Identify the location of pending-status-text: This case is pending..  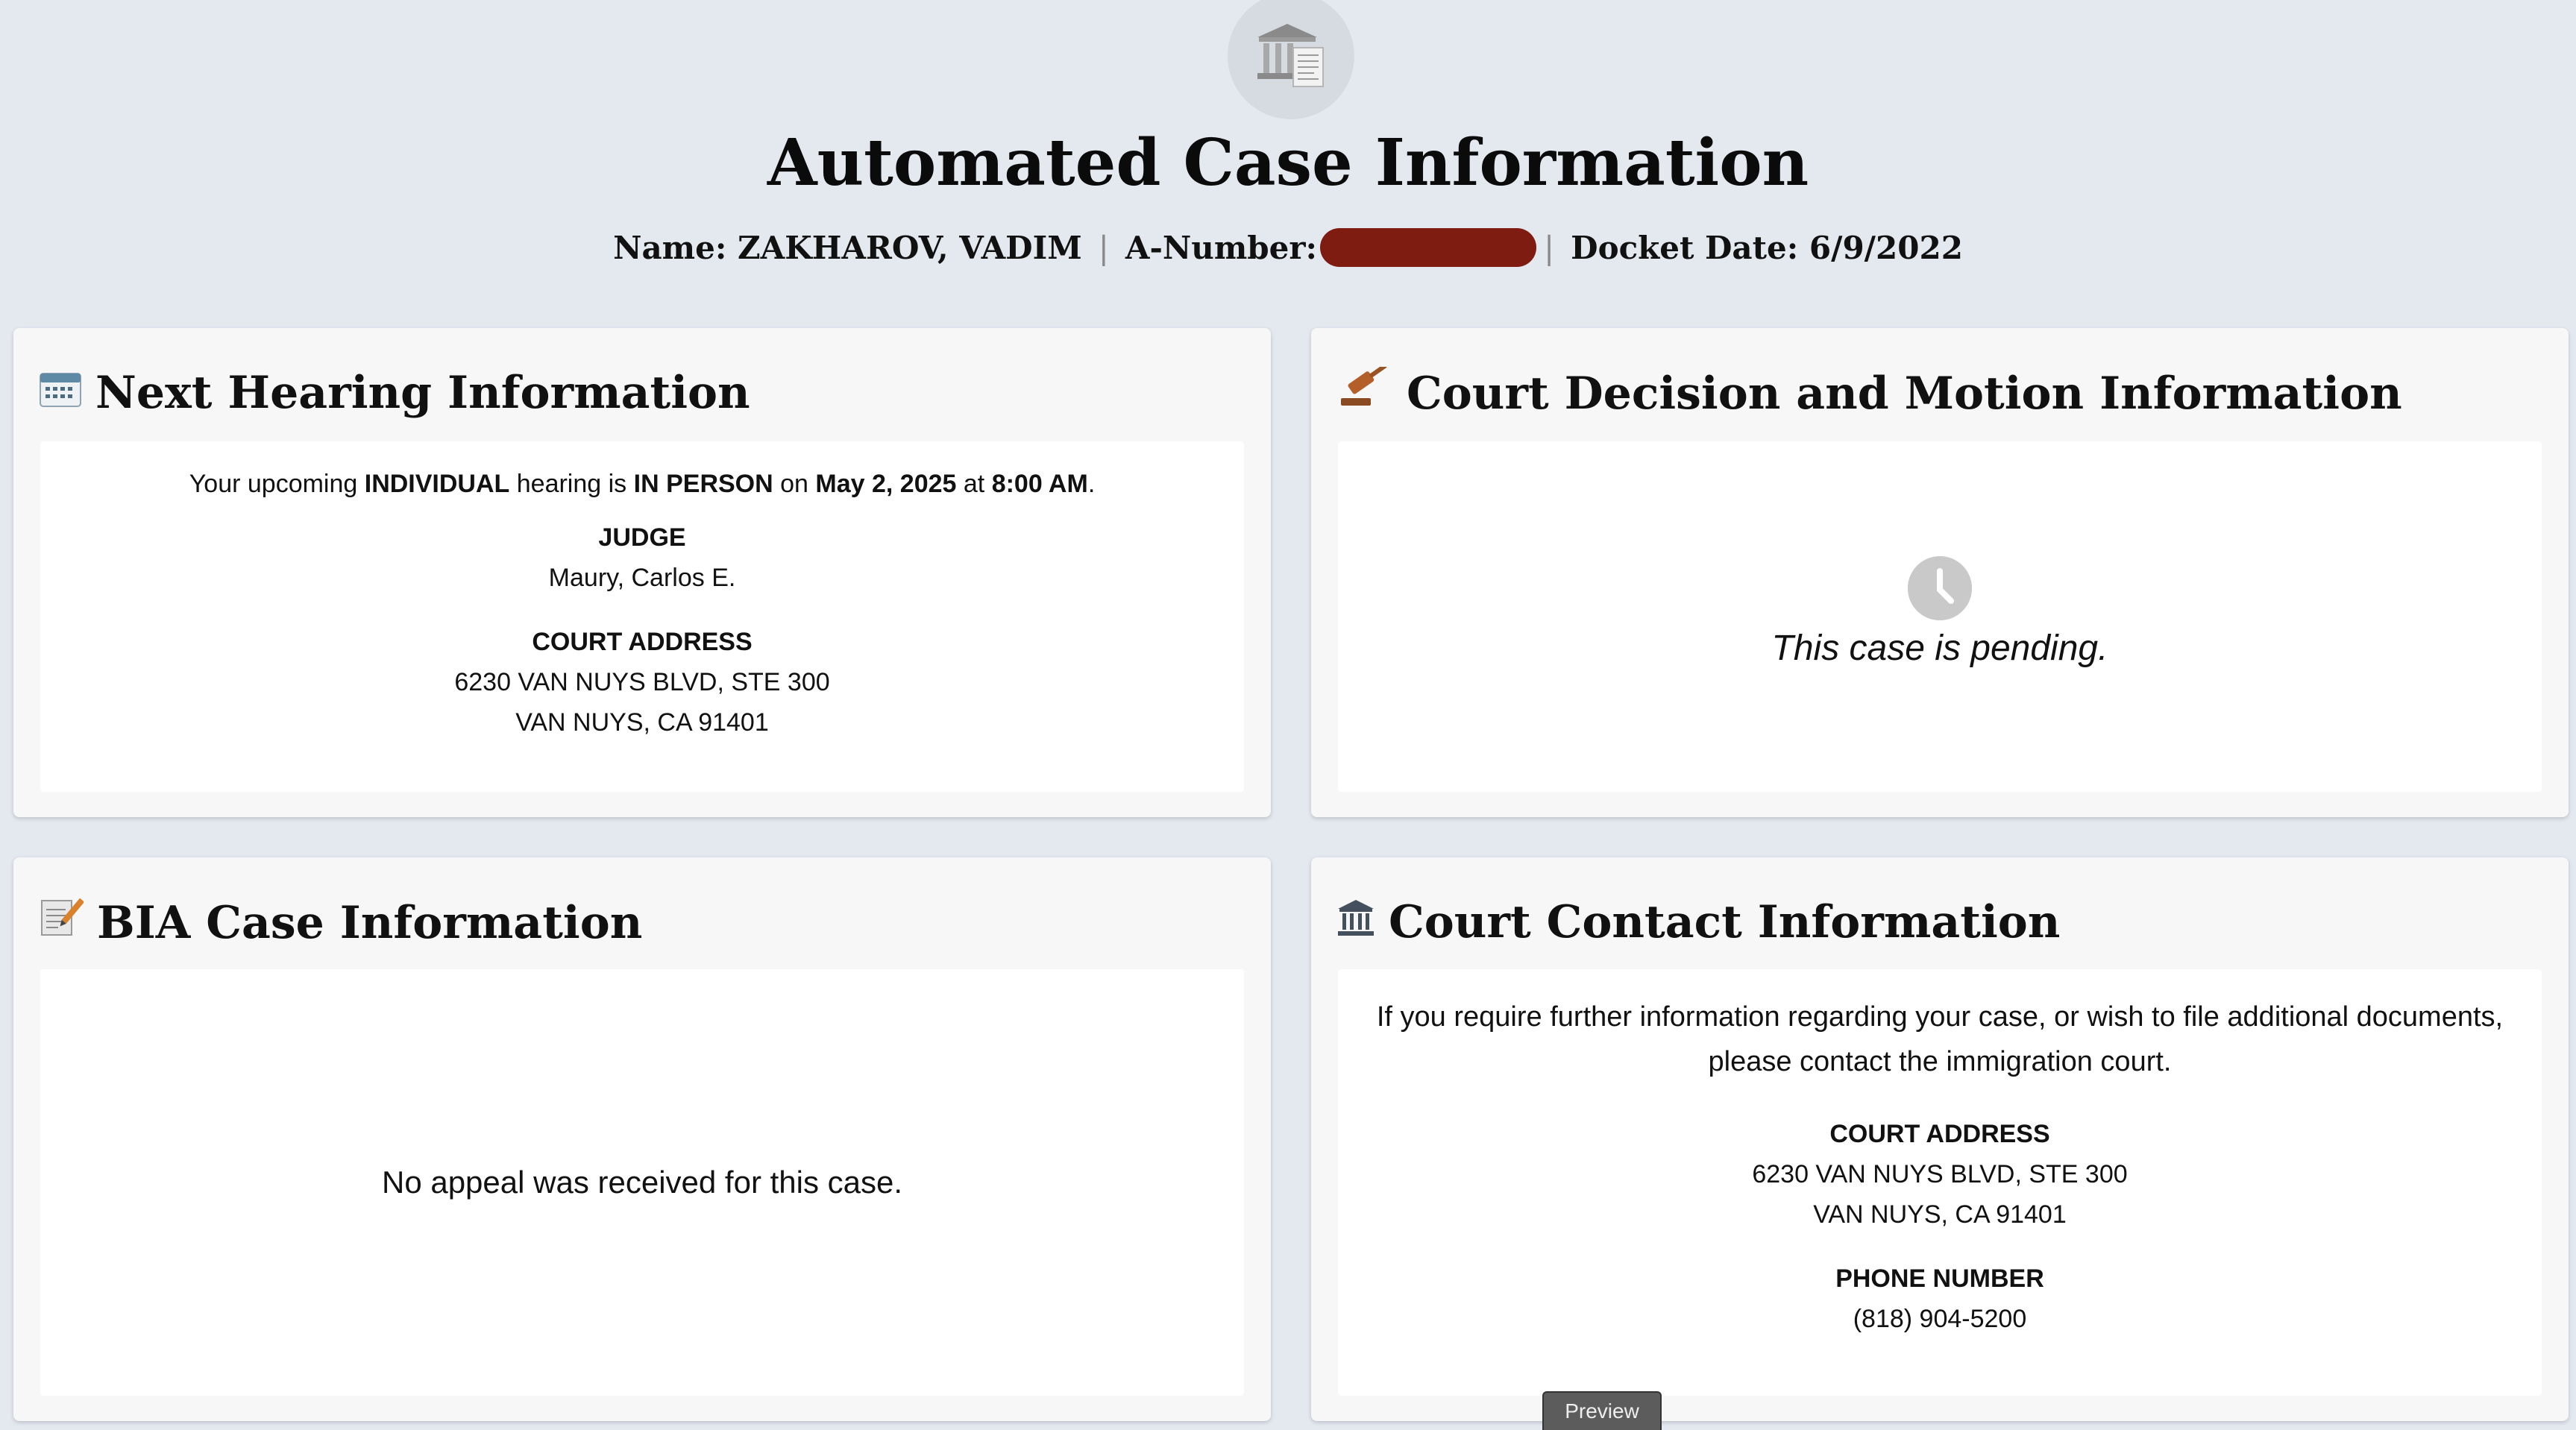
(1940, 648).